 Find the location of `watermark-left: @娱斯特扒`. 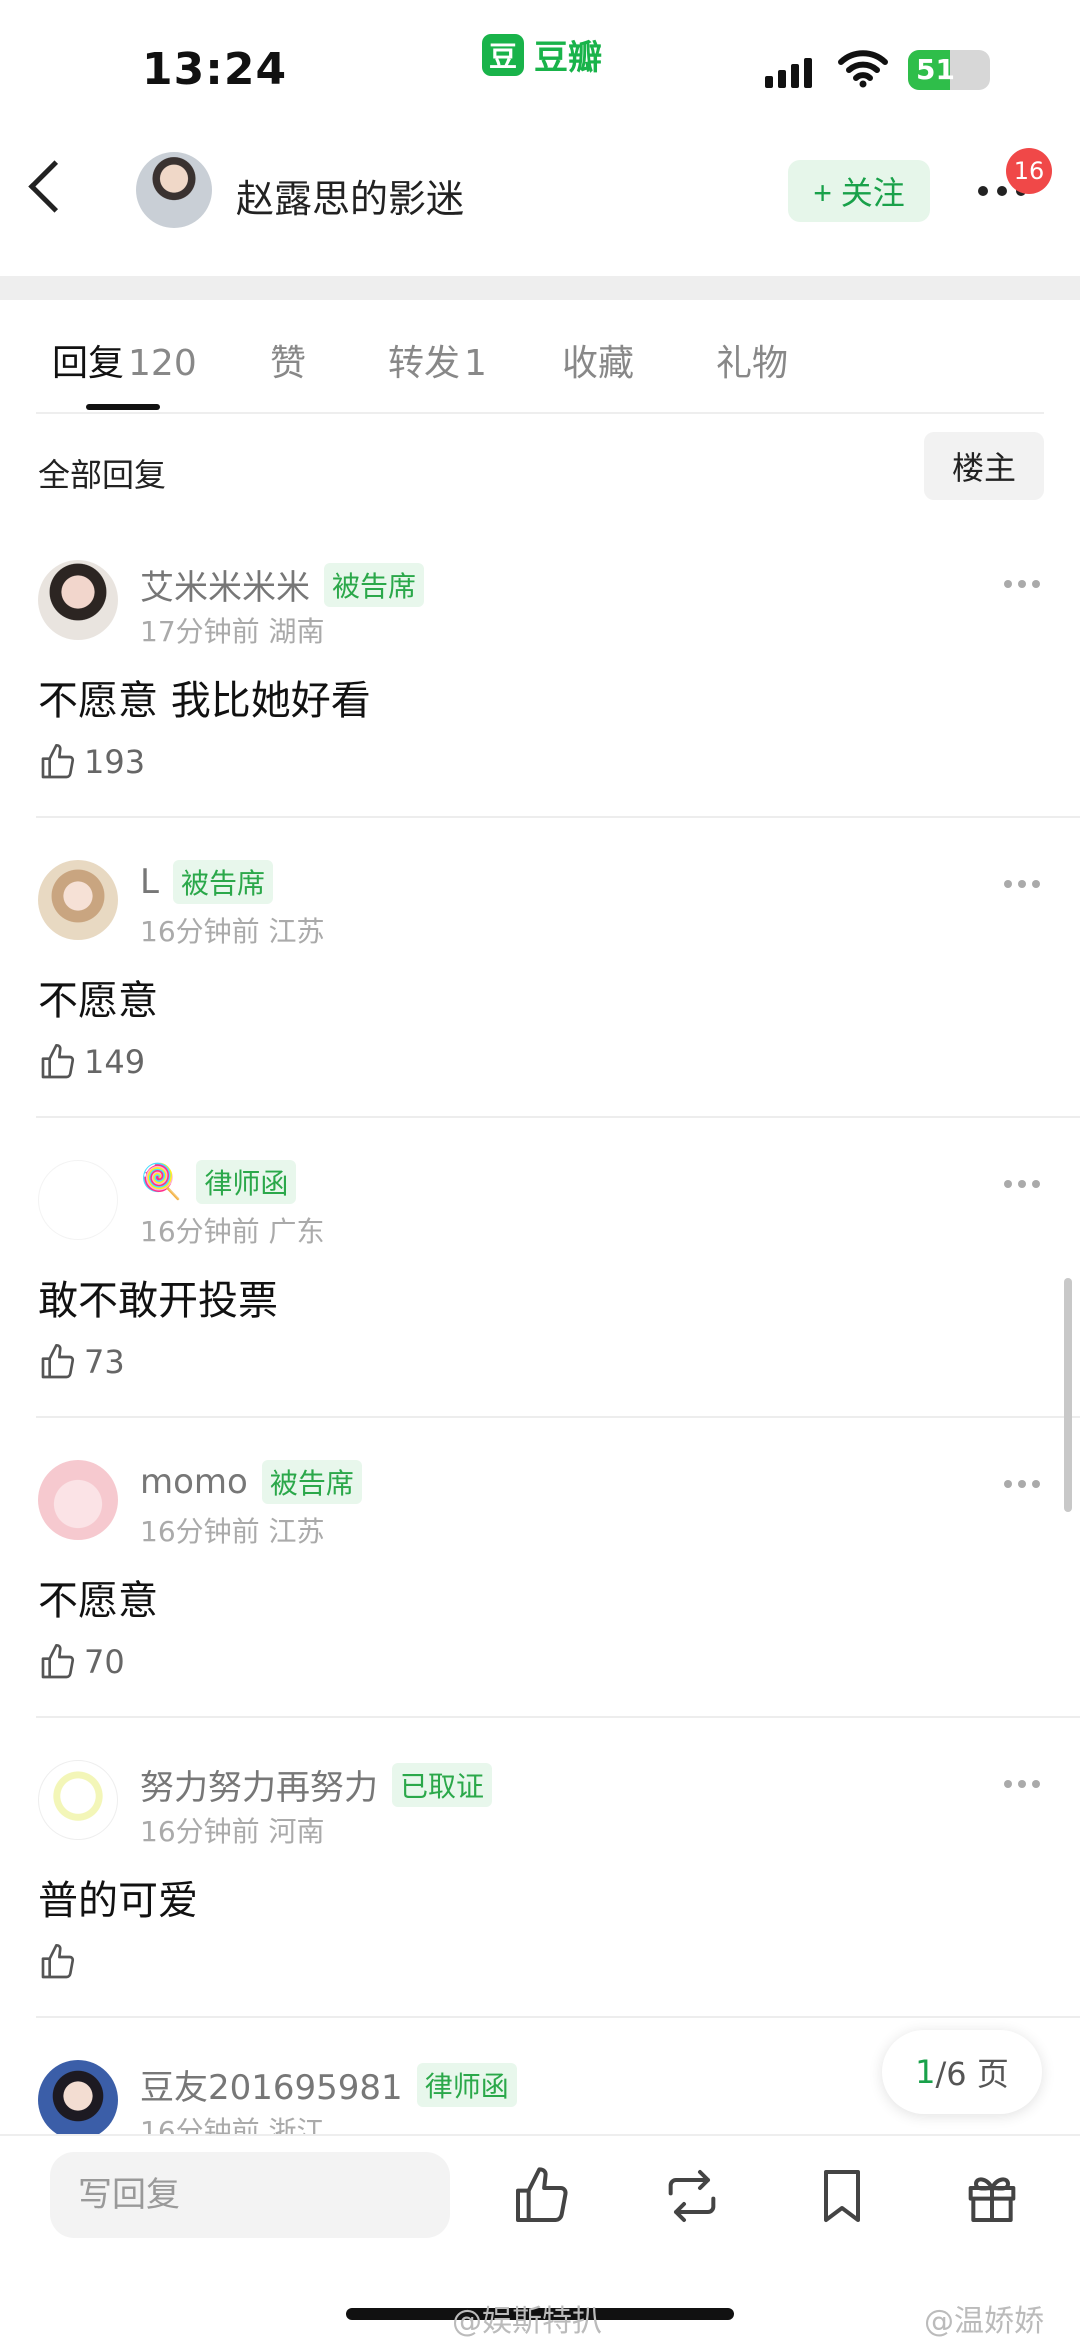

watermark-left: @娱斯特扒 is located at coordinates (527, 2321).